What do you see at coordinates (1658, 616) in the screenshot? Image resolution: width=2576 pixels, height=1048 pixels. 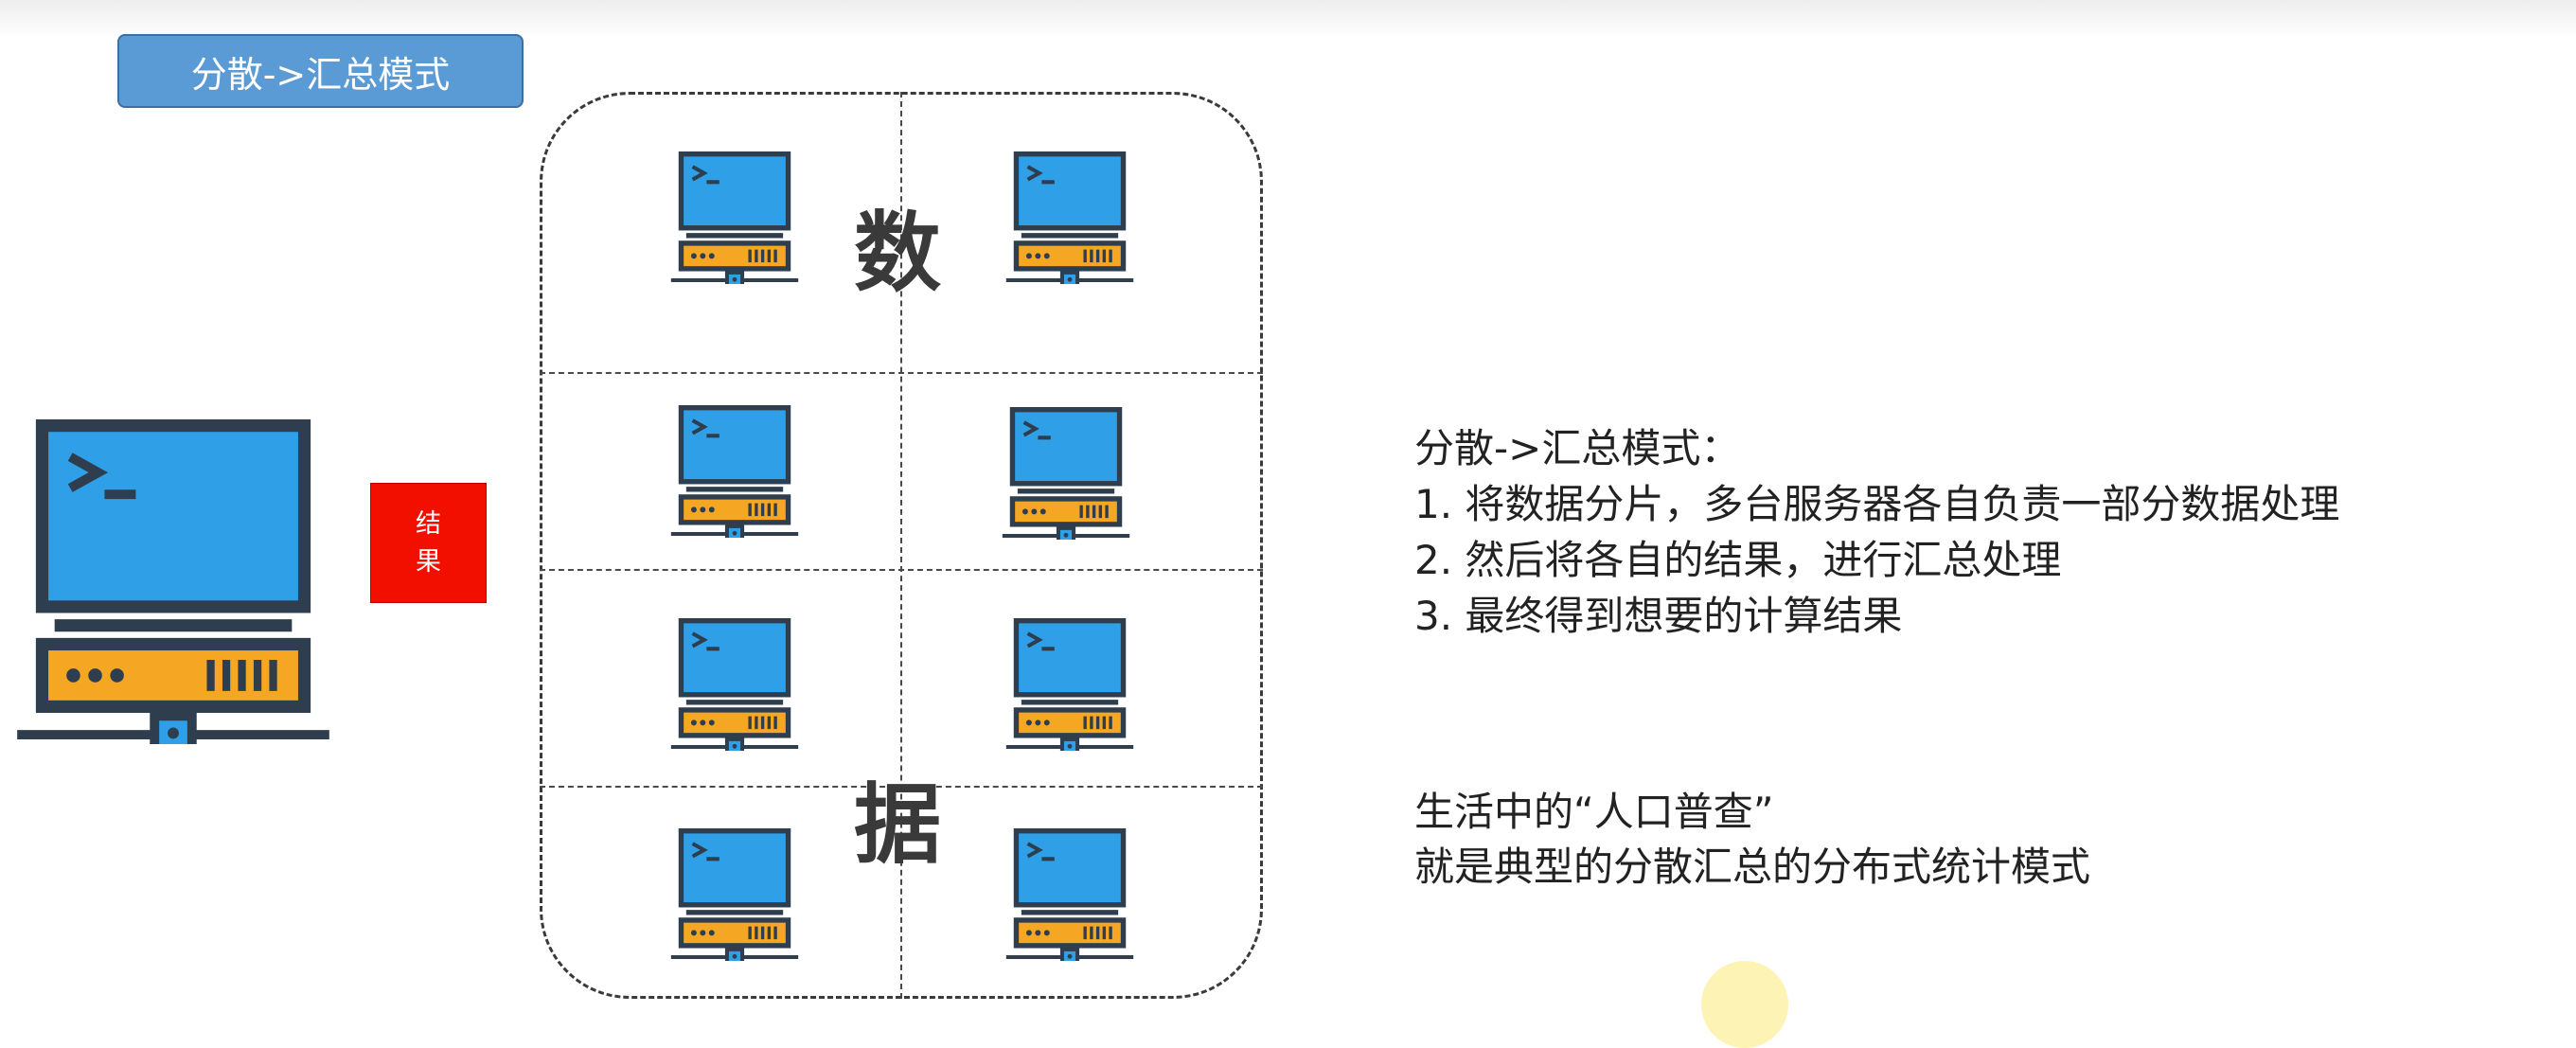 I see `description-step3: 3. 最终得到想要的计算结果` at bounding box center [1658, 616].